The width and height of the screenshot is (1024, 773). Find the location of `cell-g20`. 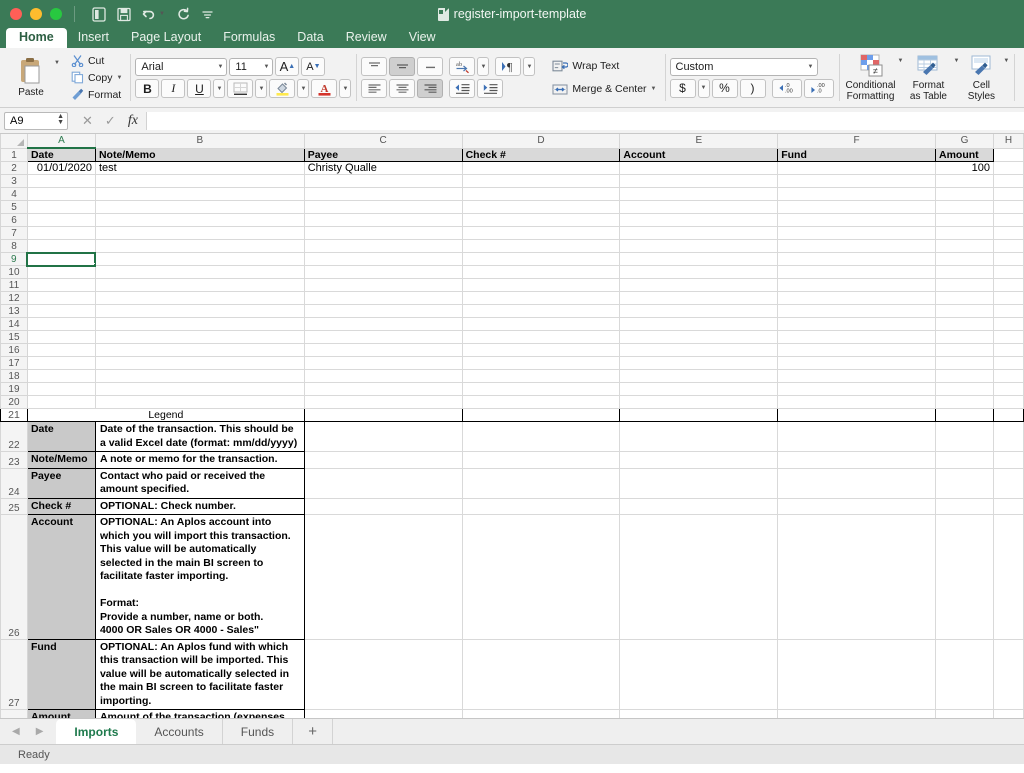

cell-g20 is located at coordinates (964, 402).